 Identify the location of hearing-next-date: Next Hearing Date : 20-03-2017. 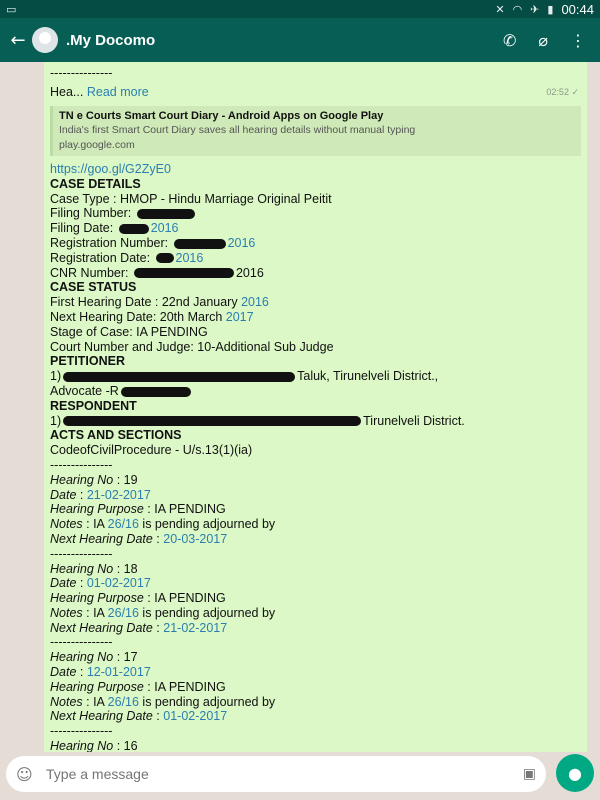
(139, 538).